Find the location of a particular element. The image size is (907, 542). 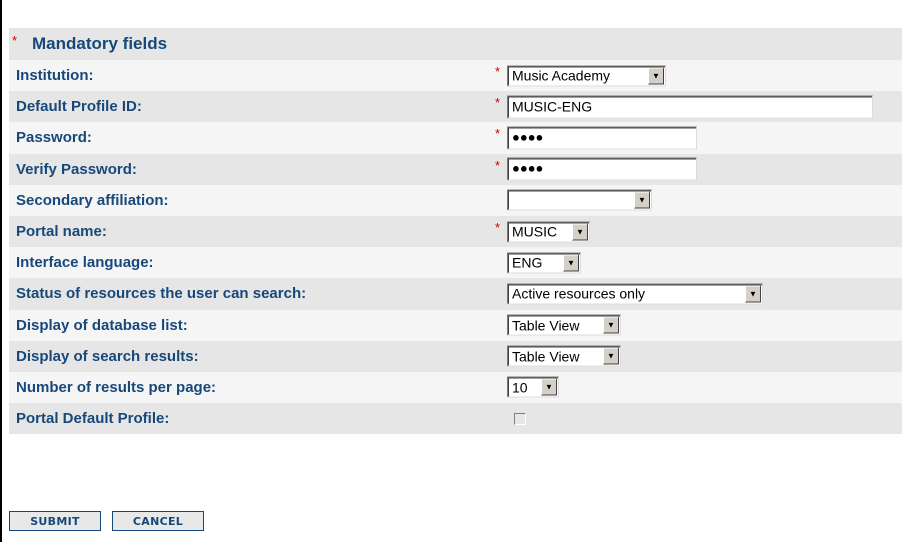

select-value: Active resources only is located at coordinates (579, 293).